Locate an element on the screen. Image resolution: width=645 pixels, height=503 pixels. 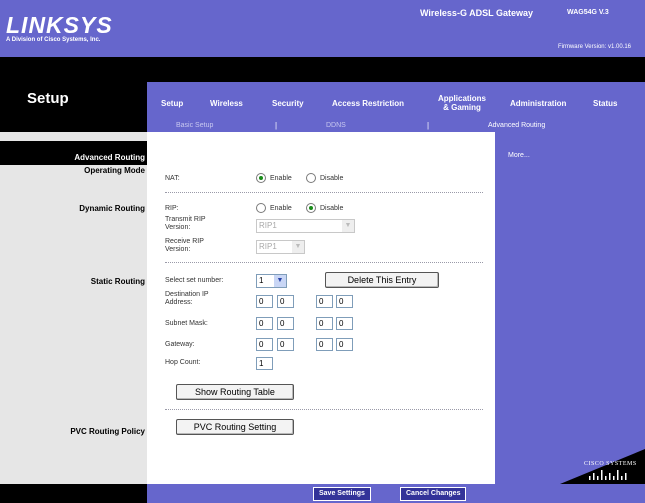
tab-status: Status is located at coordinates (605, 103).